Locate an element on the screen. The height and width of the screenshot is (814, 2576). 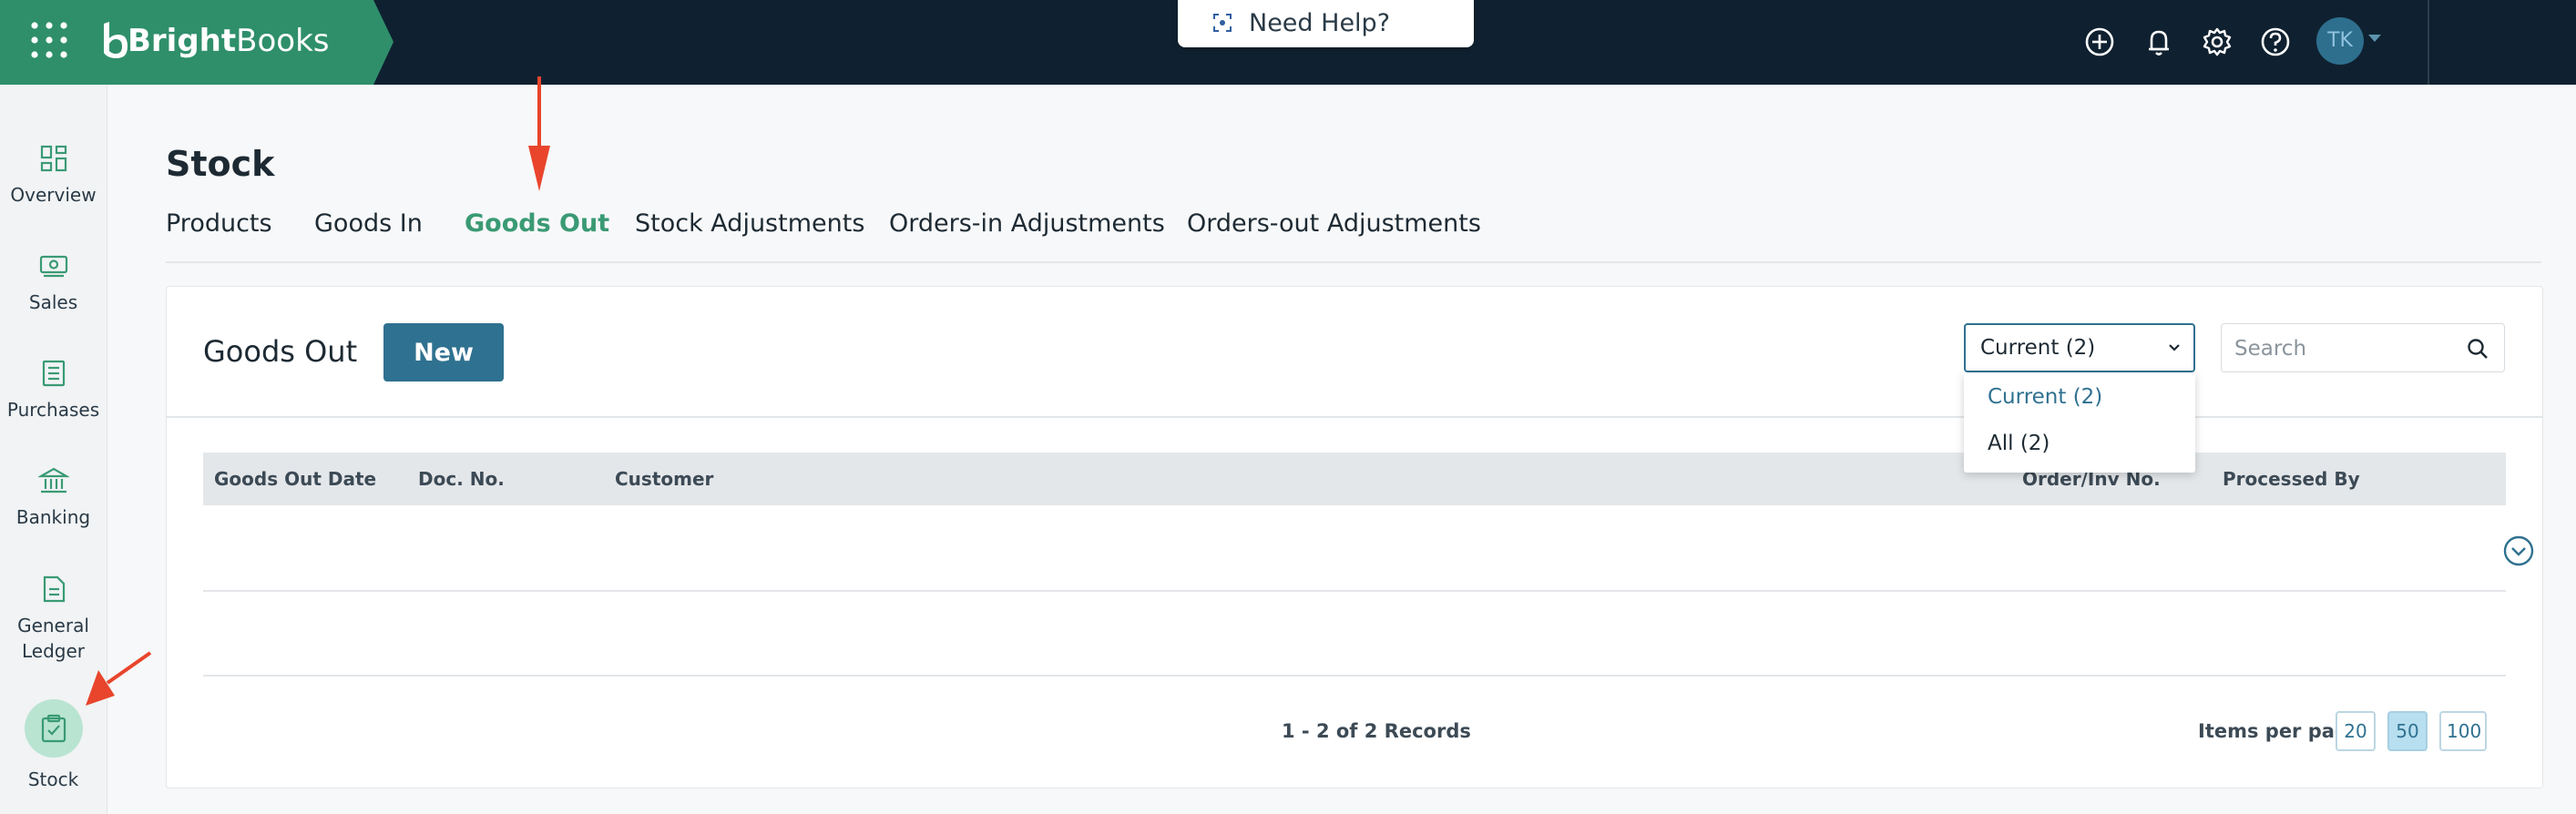
brand-name-bold: Bright is located at coordinates (182, 41).